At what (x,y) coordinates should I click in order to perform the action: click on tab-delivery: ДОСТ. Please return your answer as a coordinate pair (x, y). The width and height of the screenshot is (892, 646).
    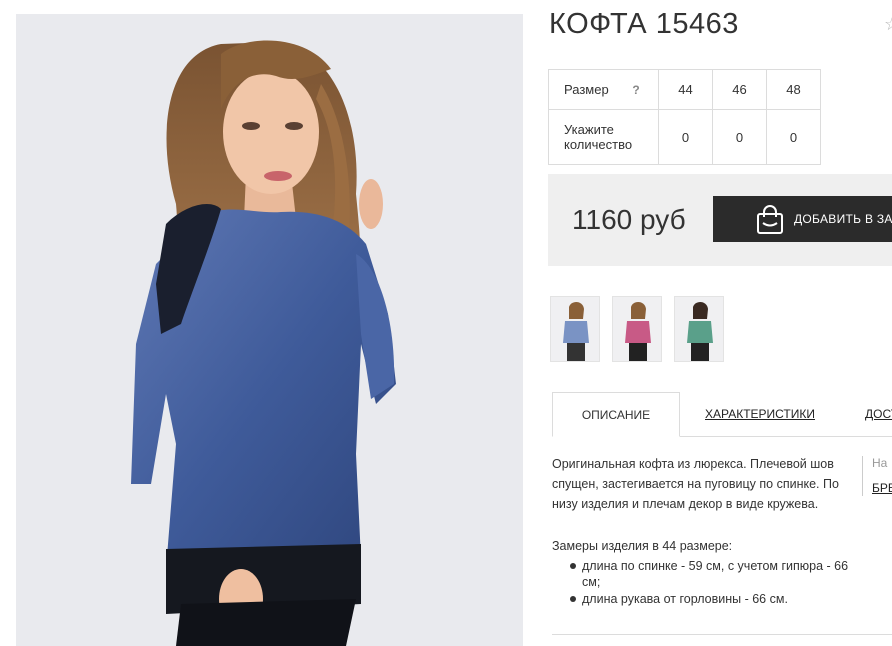
    Looking at the image, I should click on (878, 414).